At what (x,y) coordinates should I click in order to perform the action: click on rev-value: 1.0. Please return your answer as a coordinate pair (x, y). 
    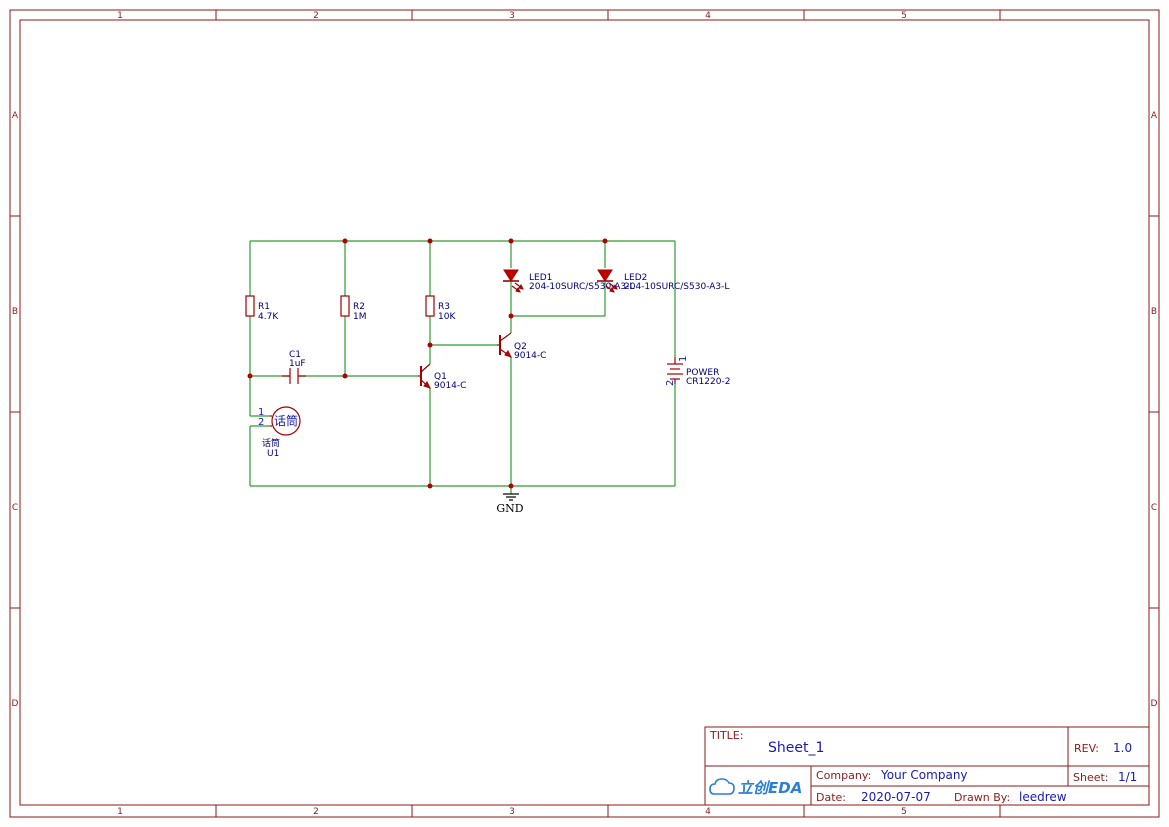
    Looking at the image, I should click on (1122, 748).